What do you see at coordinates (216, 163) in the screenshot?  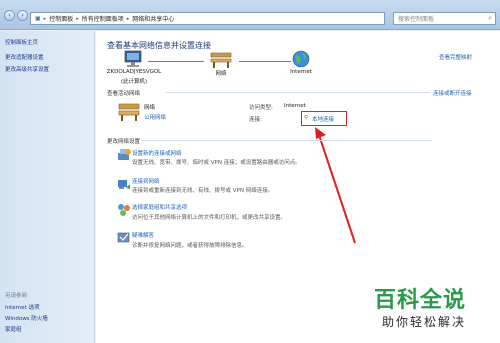 I see `task-new-connection-desc: 设置无线、宽带、拨号、临时或 VPN 连接；或设置路由器或访问点。` at bounding box center [216, 163].